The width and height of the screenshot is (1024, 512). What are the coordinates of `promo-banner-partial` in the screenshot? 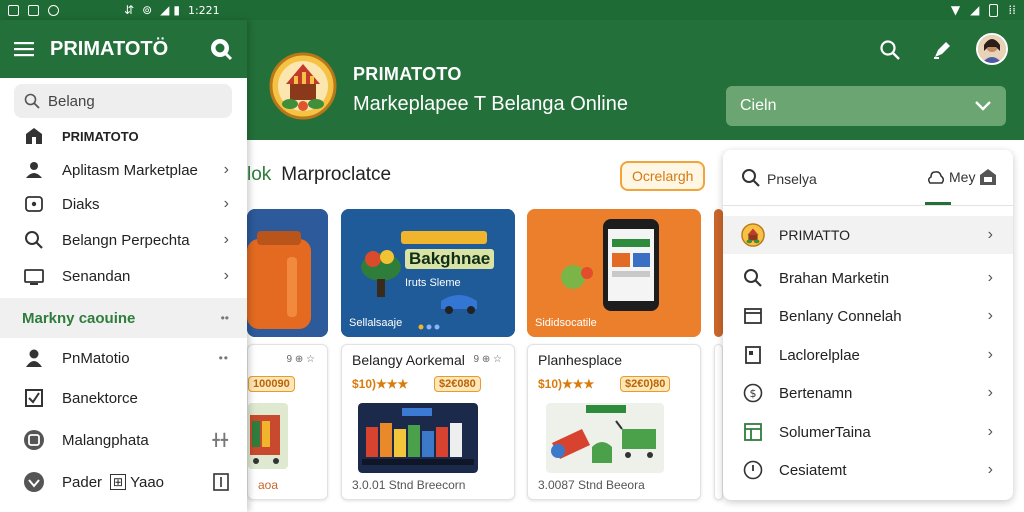 It's located at (718, 273).